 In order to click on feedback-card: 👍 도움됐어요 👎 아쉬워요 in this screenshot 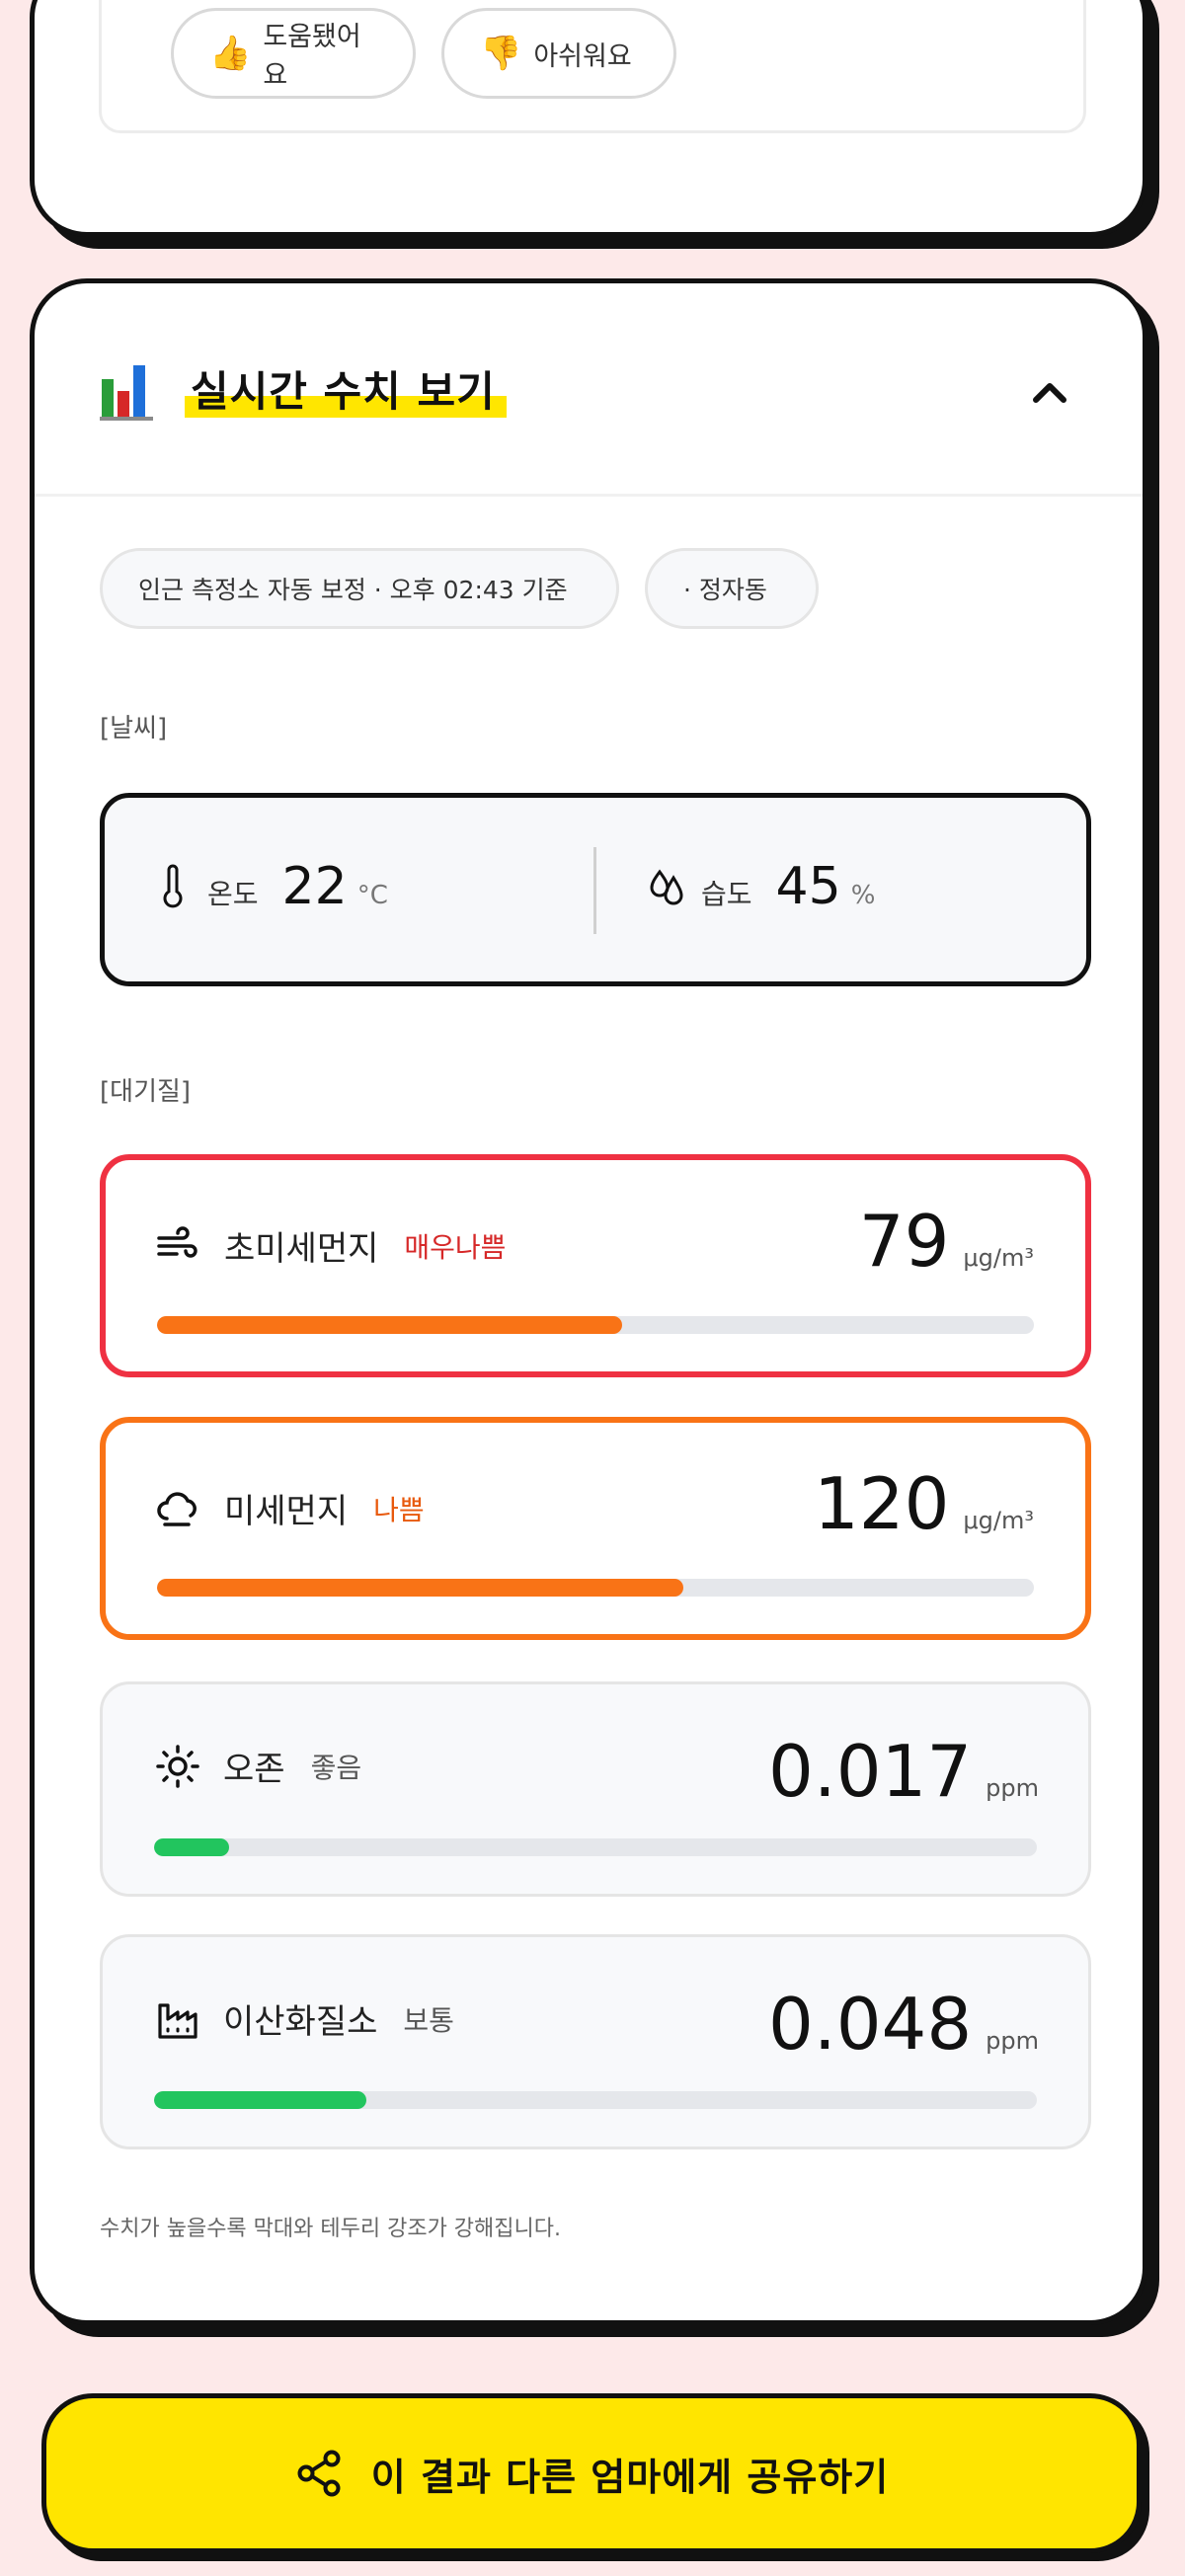, I will do `click(589, 118)`.